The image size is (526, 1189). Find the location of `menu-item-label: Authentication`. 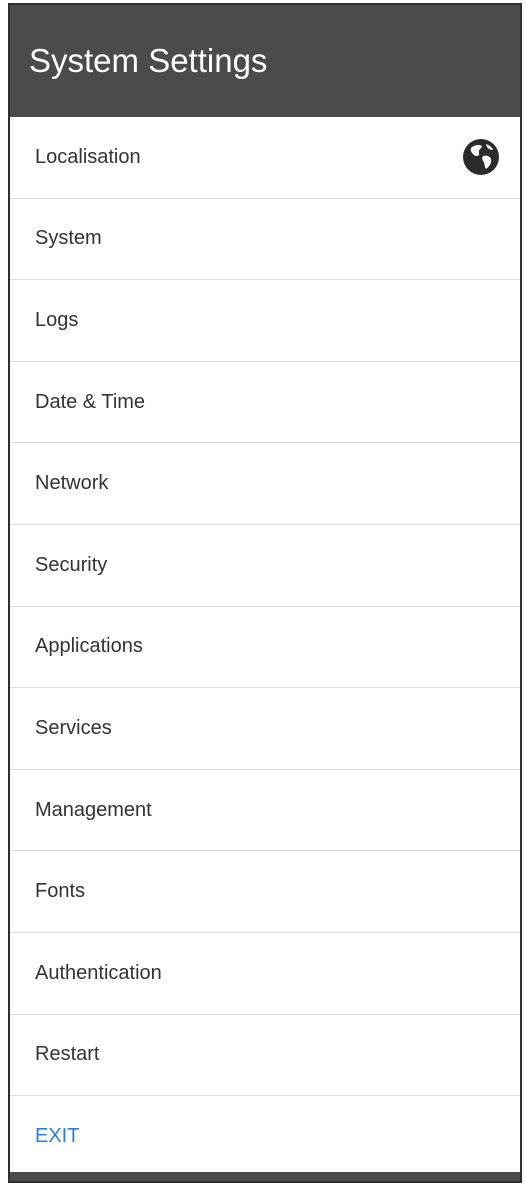

menu-item-label: Authentication is located at coordinates (98, 972).